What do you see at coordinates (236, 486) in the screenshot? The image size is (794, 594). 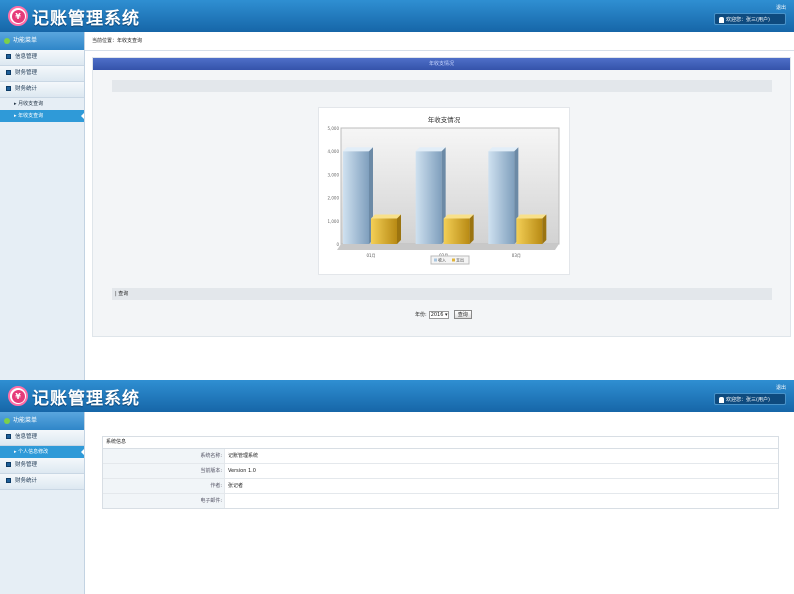 I see `row-value: 张记者` at bounding box center [236, 486].